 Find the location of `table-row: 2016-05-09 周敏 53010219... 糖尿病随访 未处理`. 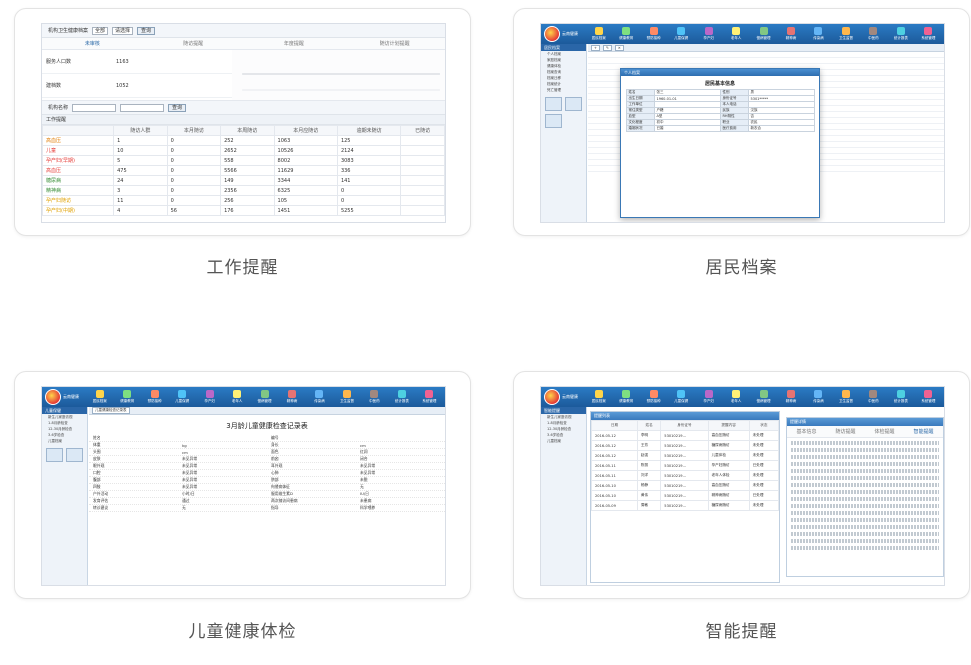

table-row: 2016-05-09 周敏 53010219... 糖尿病随访 未处理 is located at coordinates (685, 505).